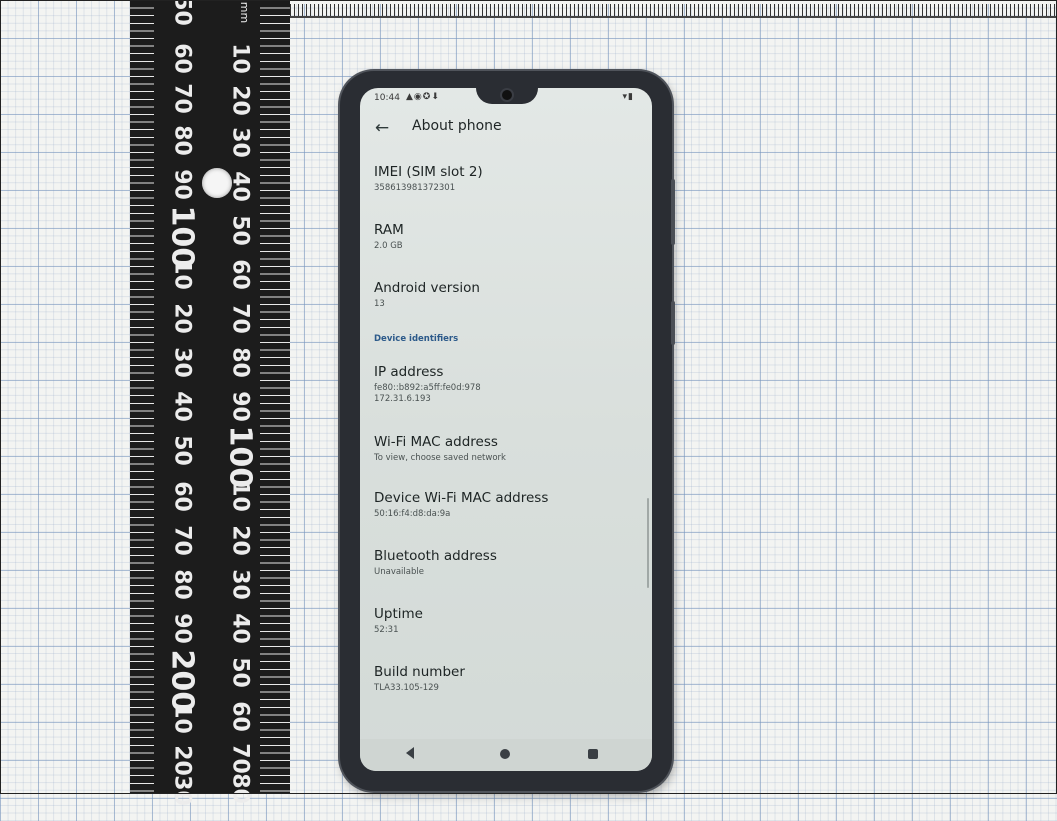 This screenshot has height=821, width=1057. Describe the element at coordinates (415, 188) in the screenshot. I see `item-value: 358613981372301` at that location.